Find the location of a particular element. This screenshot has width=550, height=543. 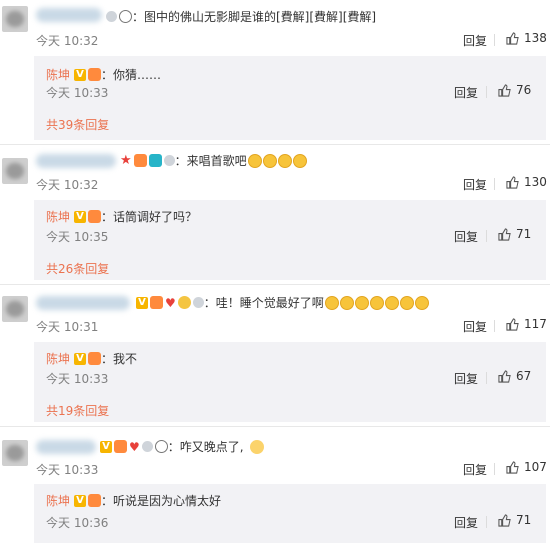

duck-emoji-icon is located at coordinates (256, 446).